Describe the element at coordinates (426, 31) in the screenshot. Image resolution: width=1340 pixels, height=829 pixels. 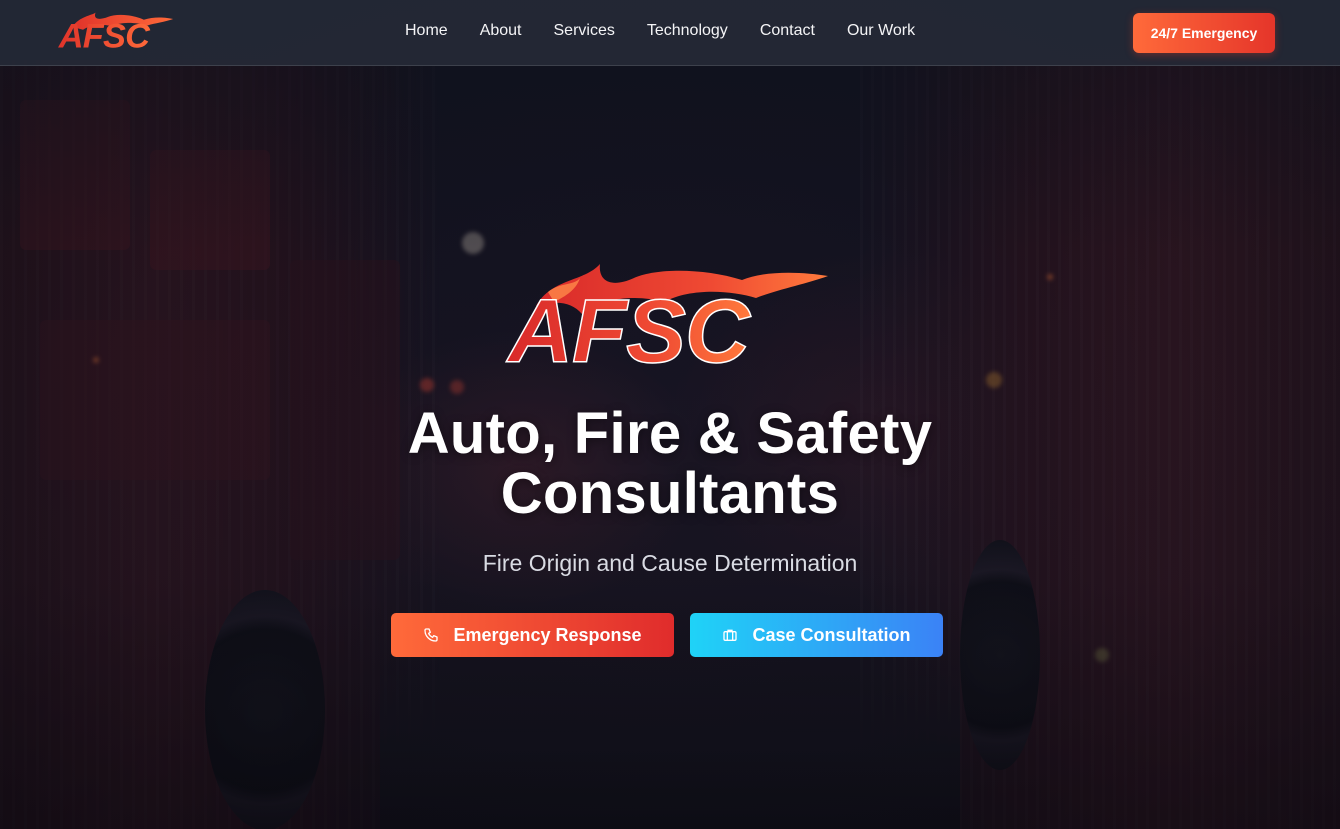
I see `nav-link-home: Home` at that location.